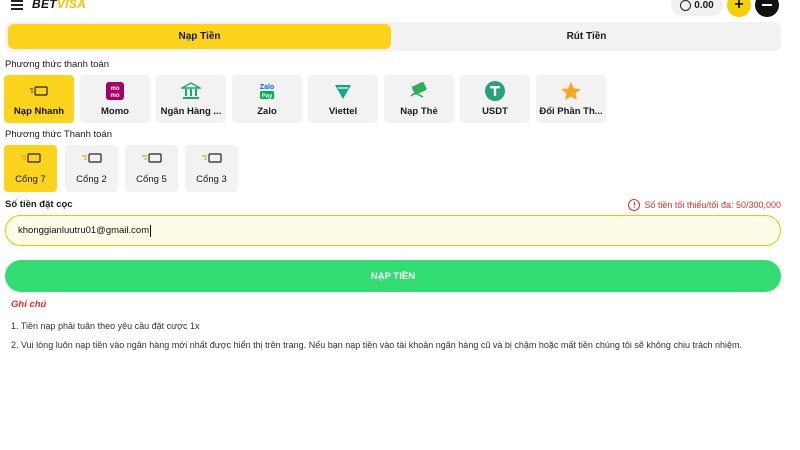  What do you see at coordinates (199, 36) in the screenshot?
I see `tab-deposit: Nạp Tiền` at bounding box center [199, 36].